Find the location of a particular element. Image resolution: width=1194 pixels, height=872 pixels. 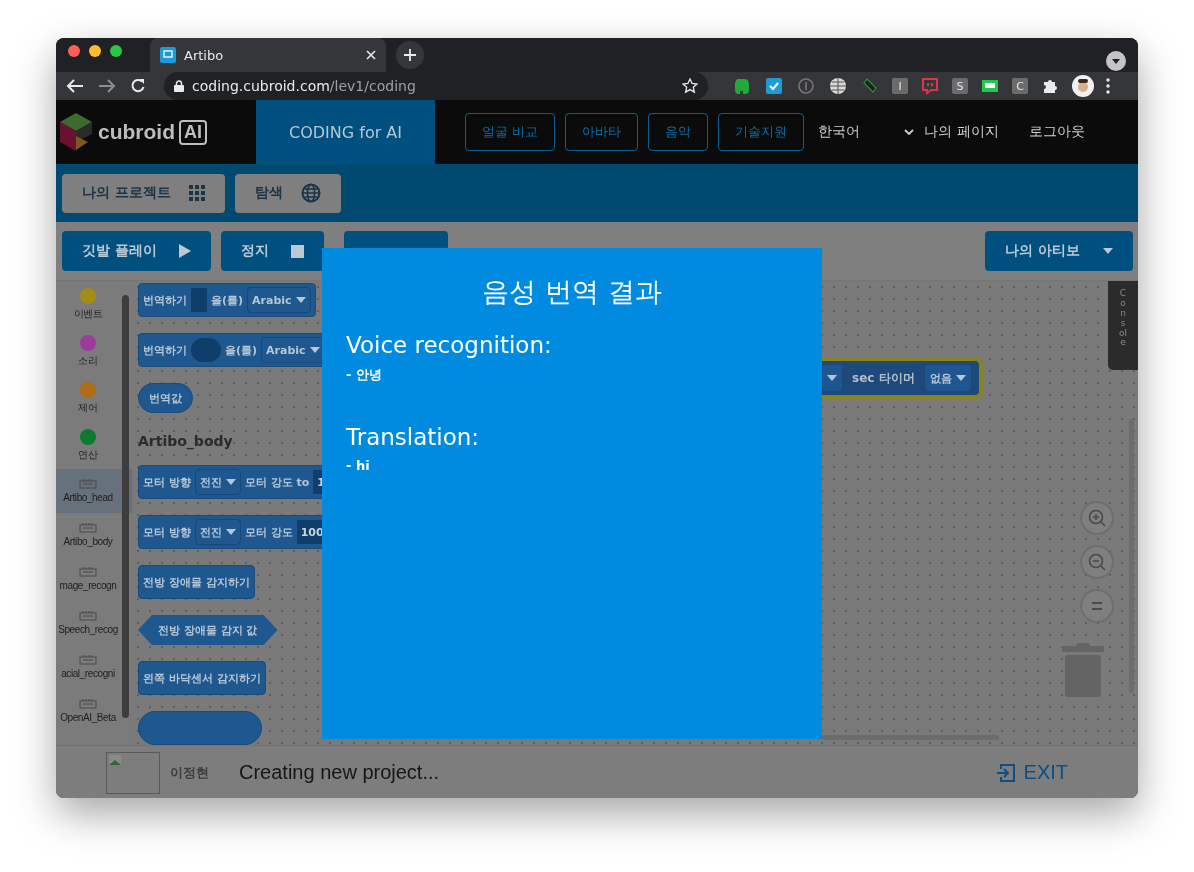

site-icon is located at coordinates (168, 55).